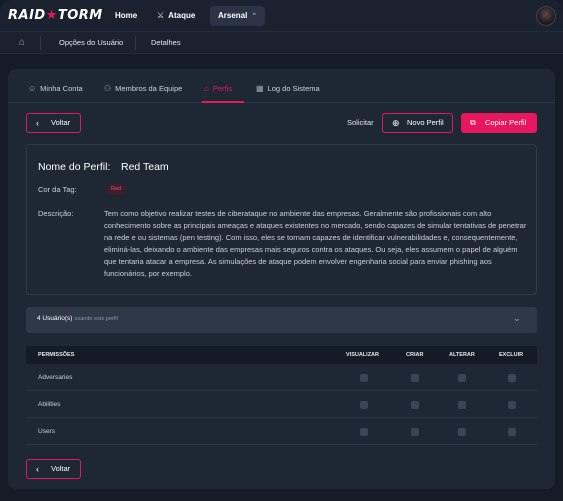  I want to click on home-icon: ⌂, so click(22, 43).